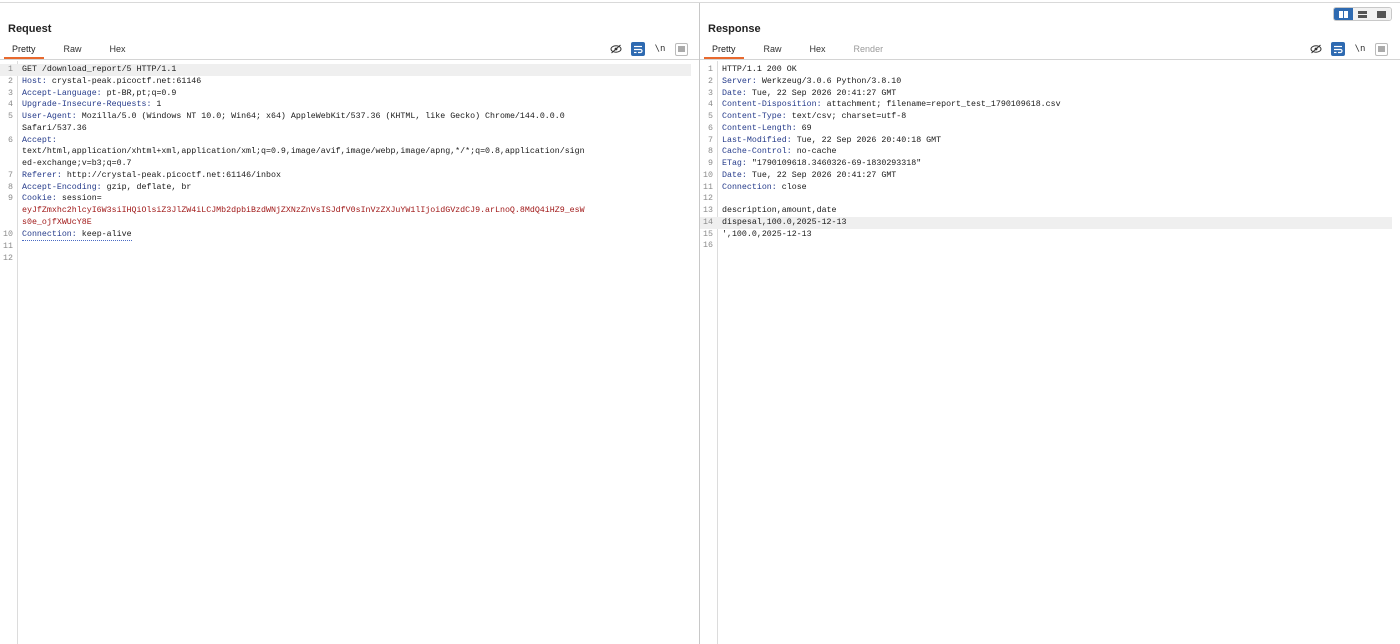 Image resolution: width=1400 pixels, height=644 pixels. I want to click on response-line: 3 Date: Tue, 22 Sep 2026 20:41:27 GMT, so click(1046, 94).